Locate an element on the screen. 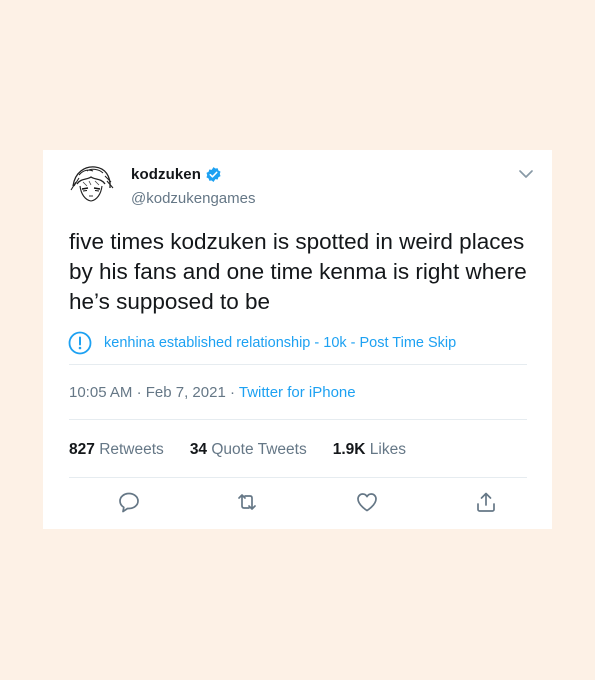 The height and width of the screenshot is (680, 595). author-display-name: kodzuken is located at coordinates (166, 174).